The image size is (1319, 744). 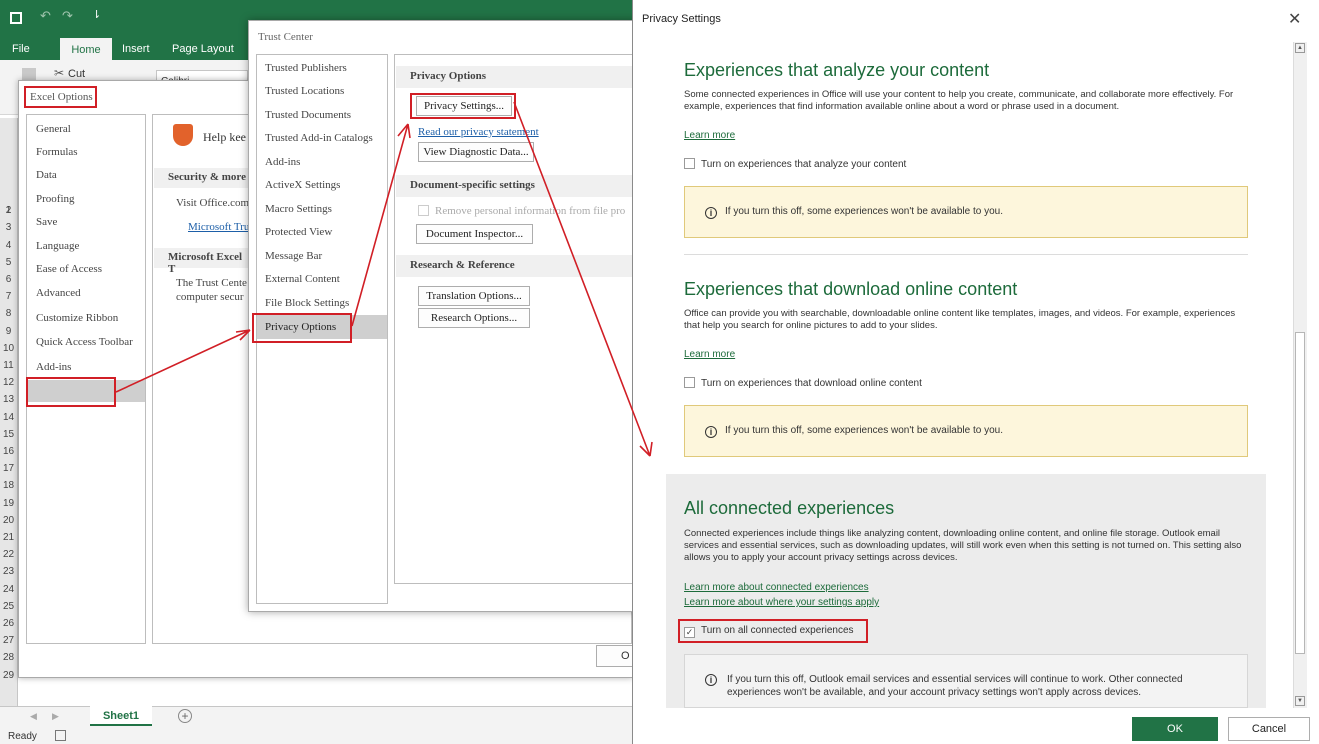 What do you see at coordinates (709, 135) in the screenshot?
I see `analyze-learn-more-link: Learn more` at bounding box center [709, 135].